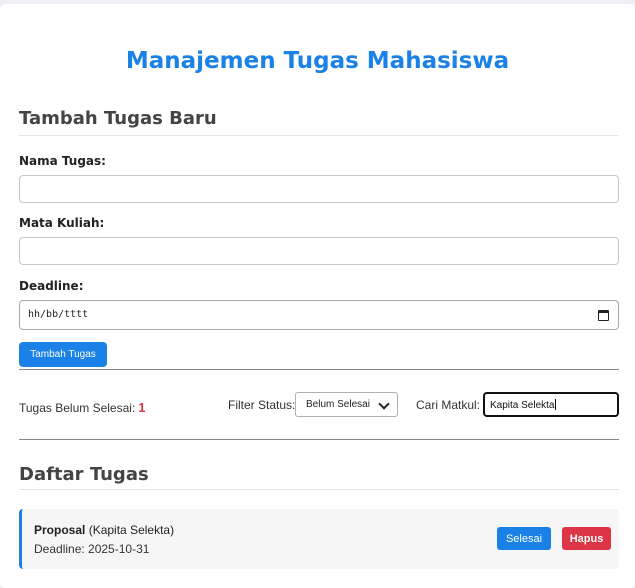  Describe the element at coordinates (77, 408) in the screenshot. I see `pending-label-text: Tugas Belum Selesai:` at that location.